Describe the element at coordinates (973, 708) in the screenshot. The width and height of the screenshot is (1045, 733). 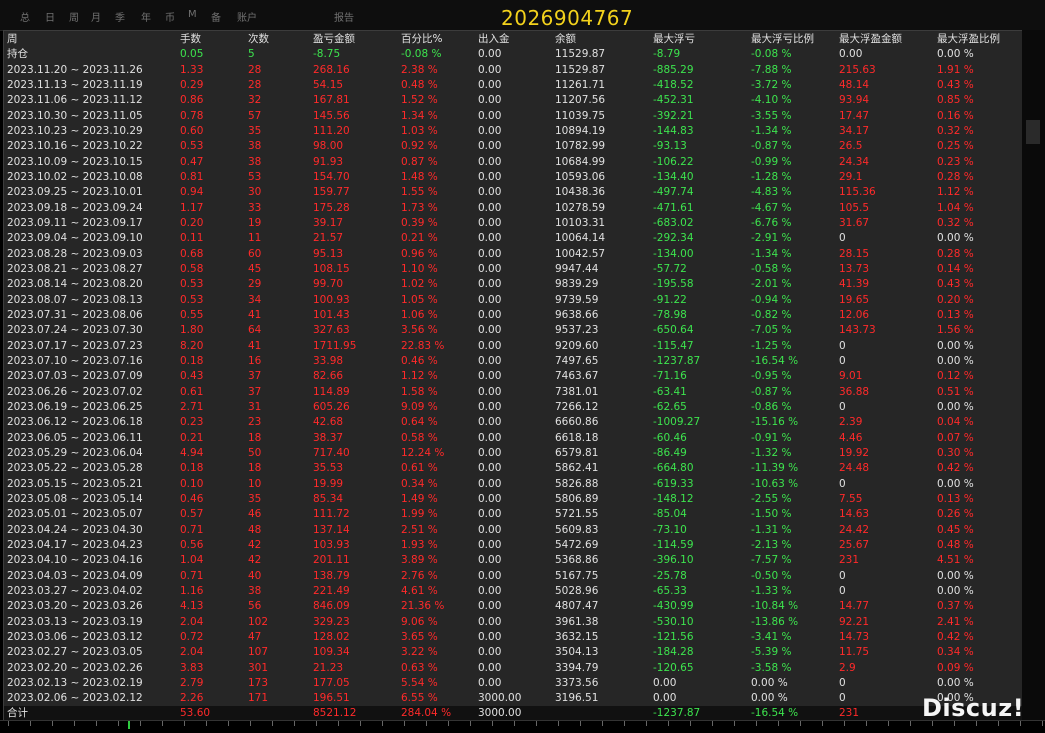
I see `discuz-logo: Discuz!` at that location.